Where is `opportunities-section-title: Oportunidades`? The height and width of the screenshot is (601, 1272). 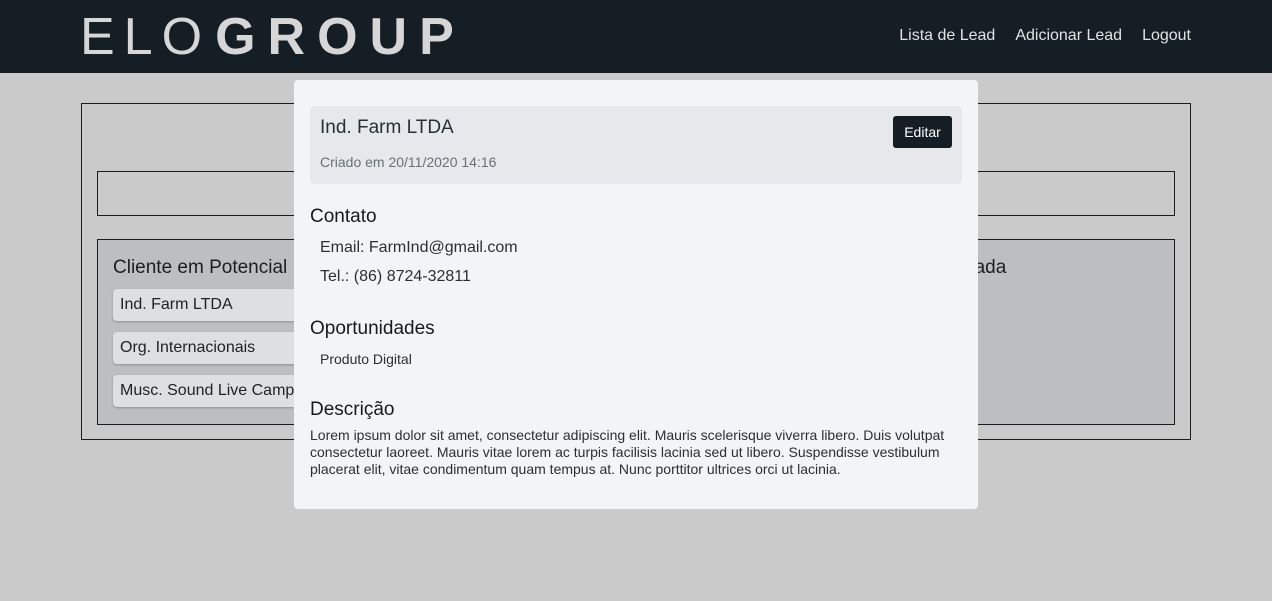
opportunities-section-title: Oportunidades is located at coordinates (372, 328).